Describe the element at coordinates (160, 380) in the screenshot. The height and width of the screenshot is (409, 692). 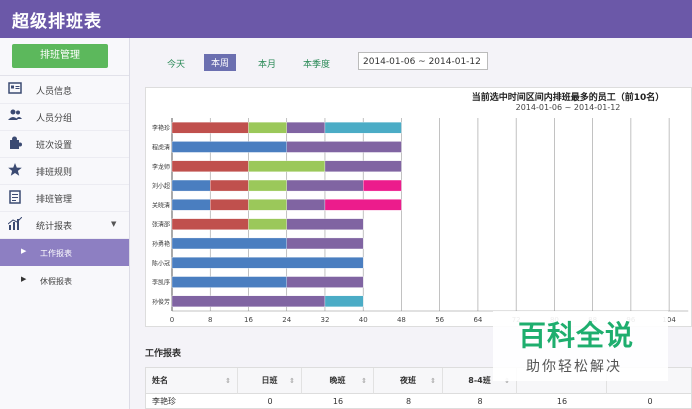
I see `column-header-label: 姓名` at that location.